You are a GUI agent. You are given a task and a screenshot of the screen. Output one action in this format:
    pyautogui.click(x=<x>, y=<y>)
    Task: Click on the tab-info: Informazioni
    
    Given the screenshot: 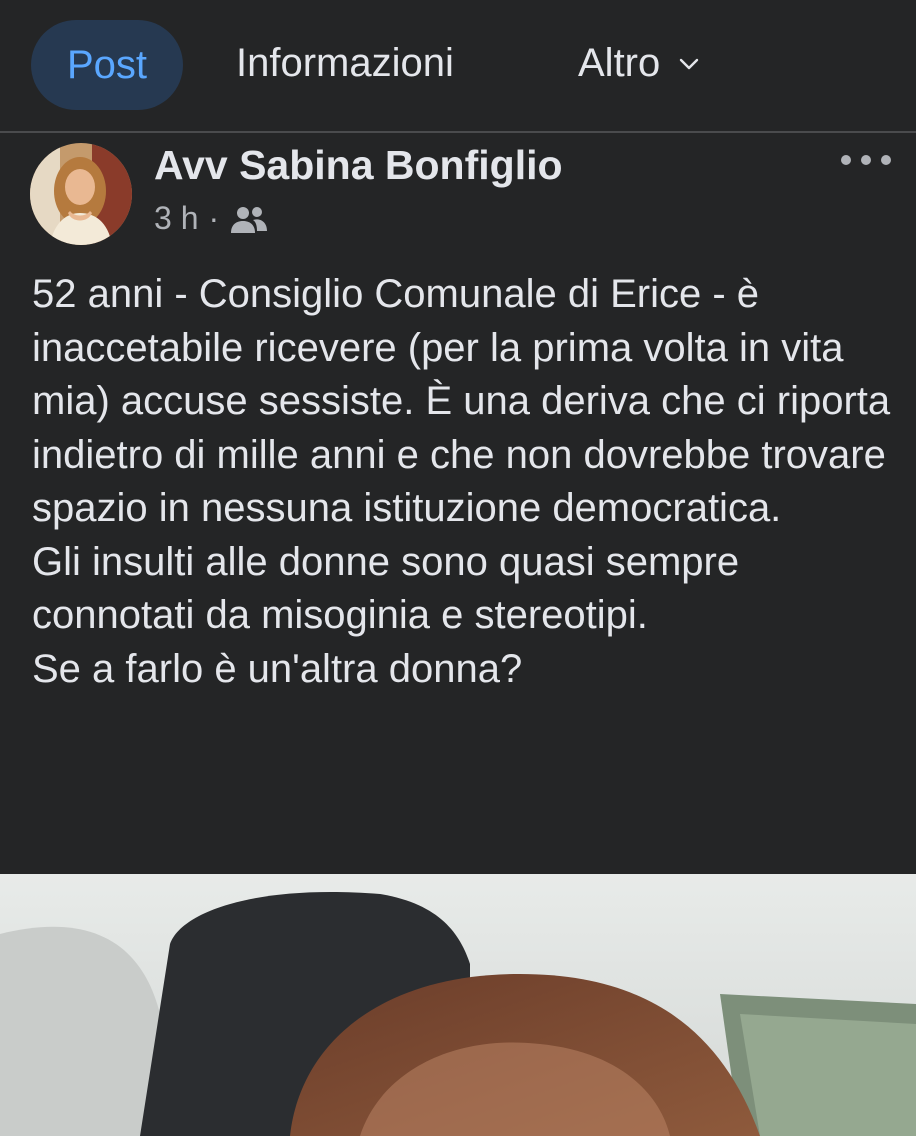 What is the action you would take?
    pyautogui.click(x=345, y=63)
    